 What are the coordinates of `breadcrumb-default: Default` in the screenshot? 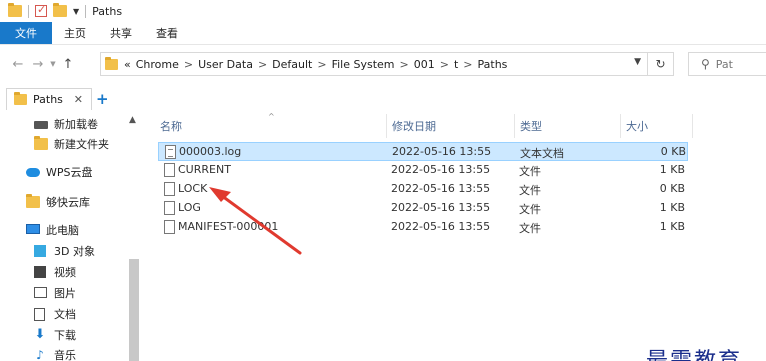 It's located at (292, 64).